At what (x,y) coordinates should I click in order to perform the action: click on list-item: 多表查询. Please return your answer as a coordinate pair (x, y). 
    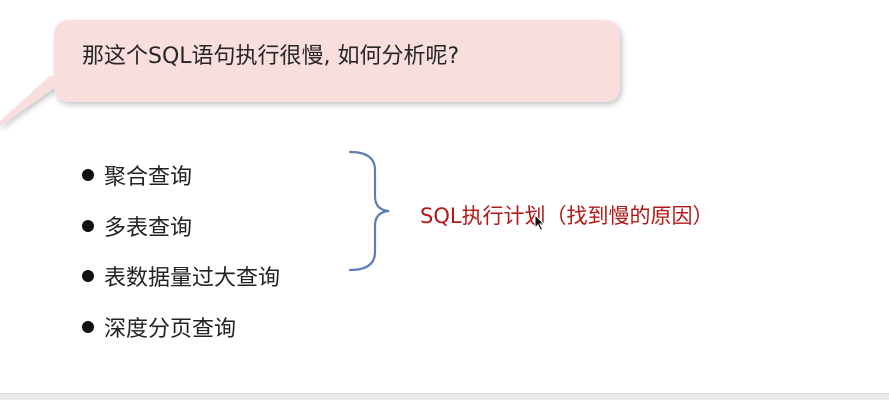
    Looking at the image, I should click on (181, 226).